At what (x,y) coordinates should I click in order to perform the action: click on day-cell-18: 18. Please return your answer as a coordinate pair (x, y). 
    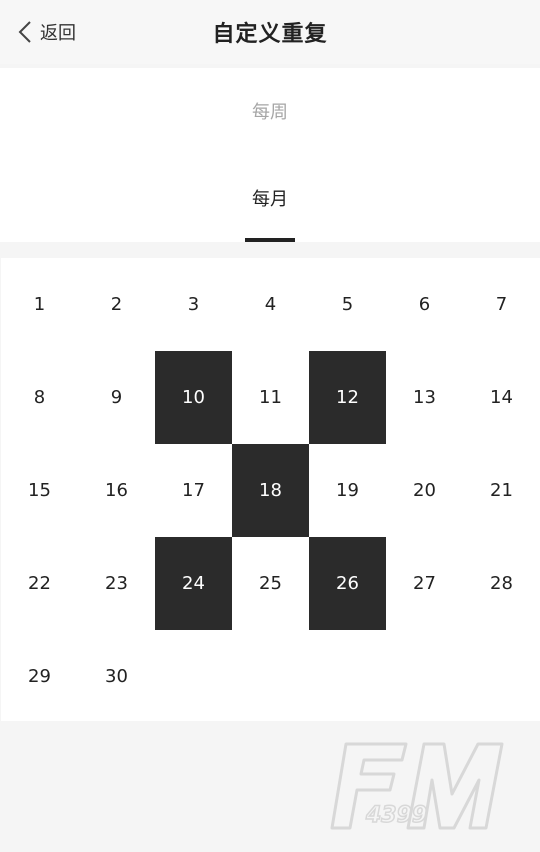
    Looking at the image, I should click on (270, 490).